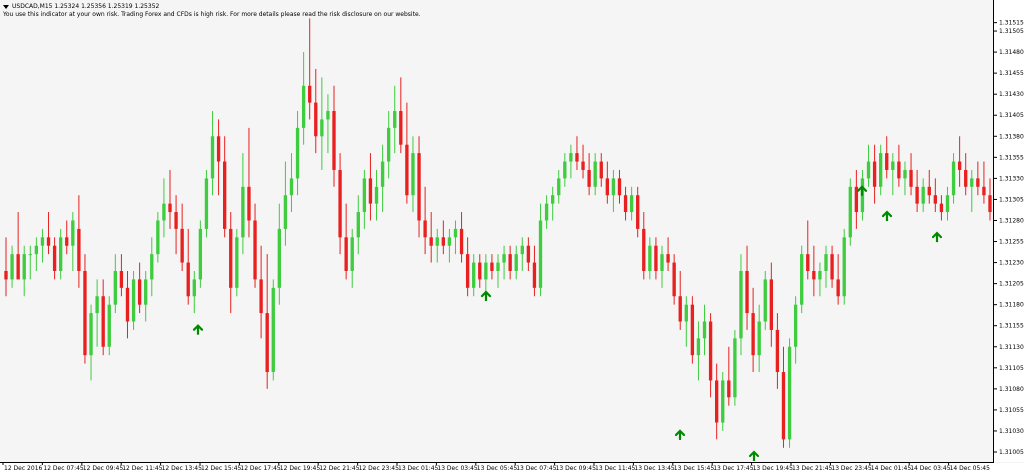  Describe the element at coordinates (1011, 136) in the screenshot. I see `price-label: 1.31380` at that location.